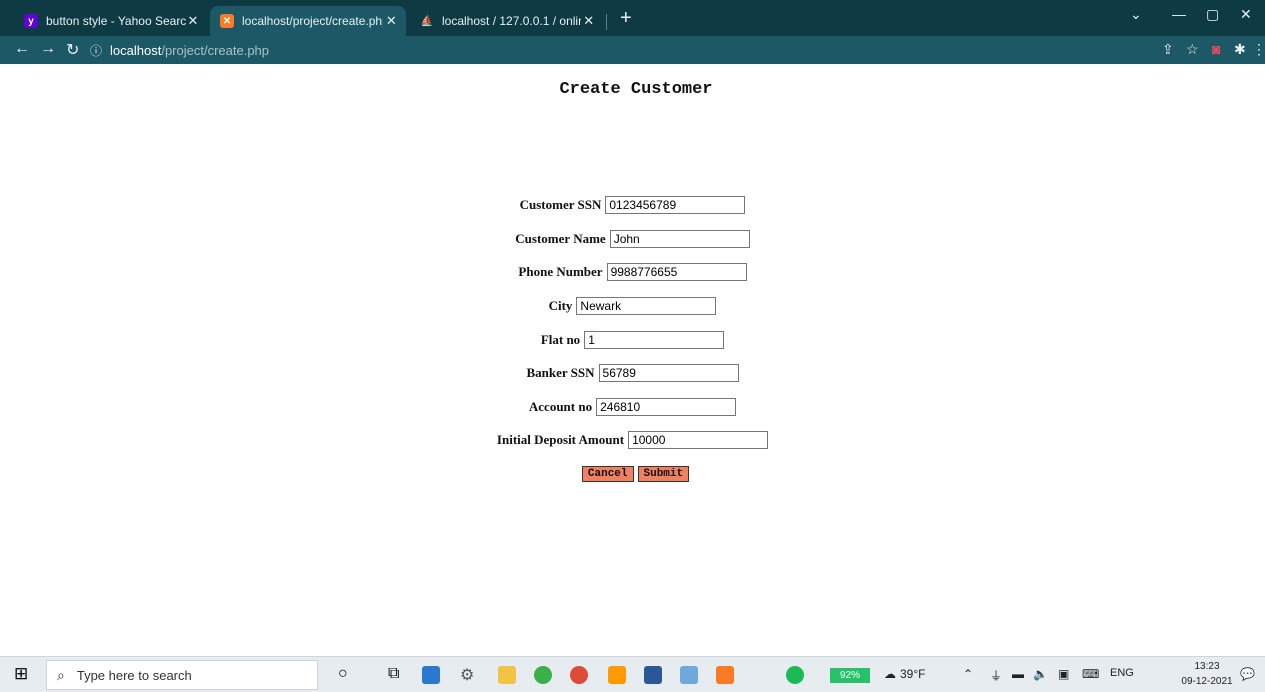 This screenshot has width=1265, height=692. What do you see at coordinates (116, 21) in the screenshot?
I see `tab-title: button style - Yahoo Search Resu` at bounding box center [116, 21].